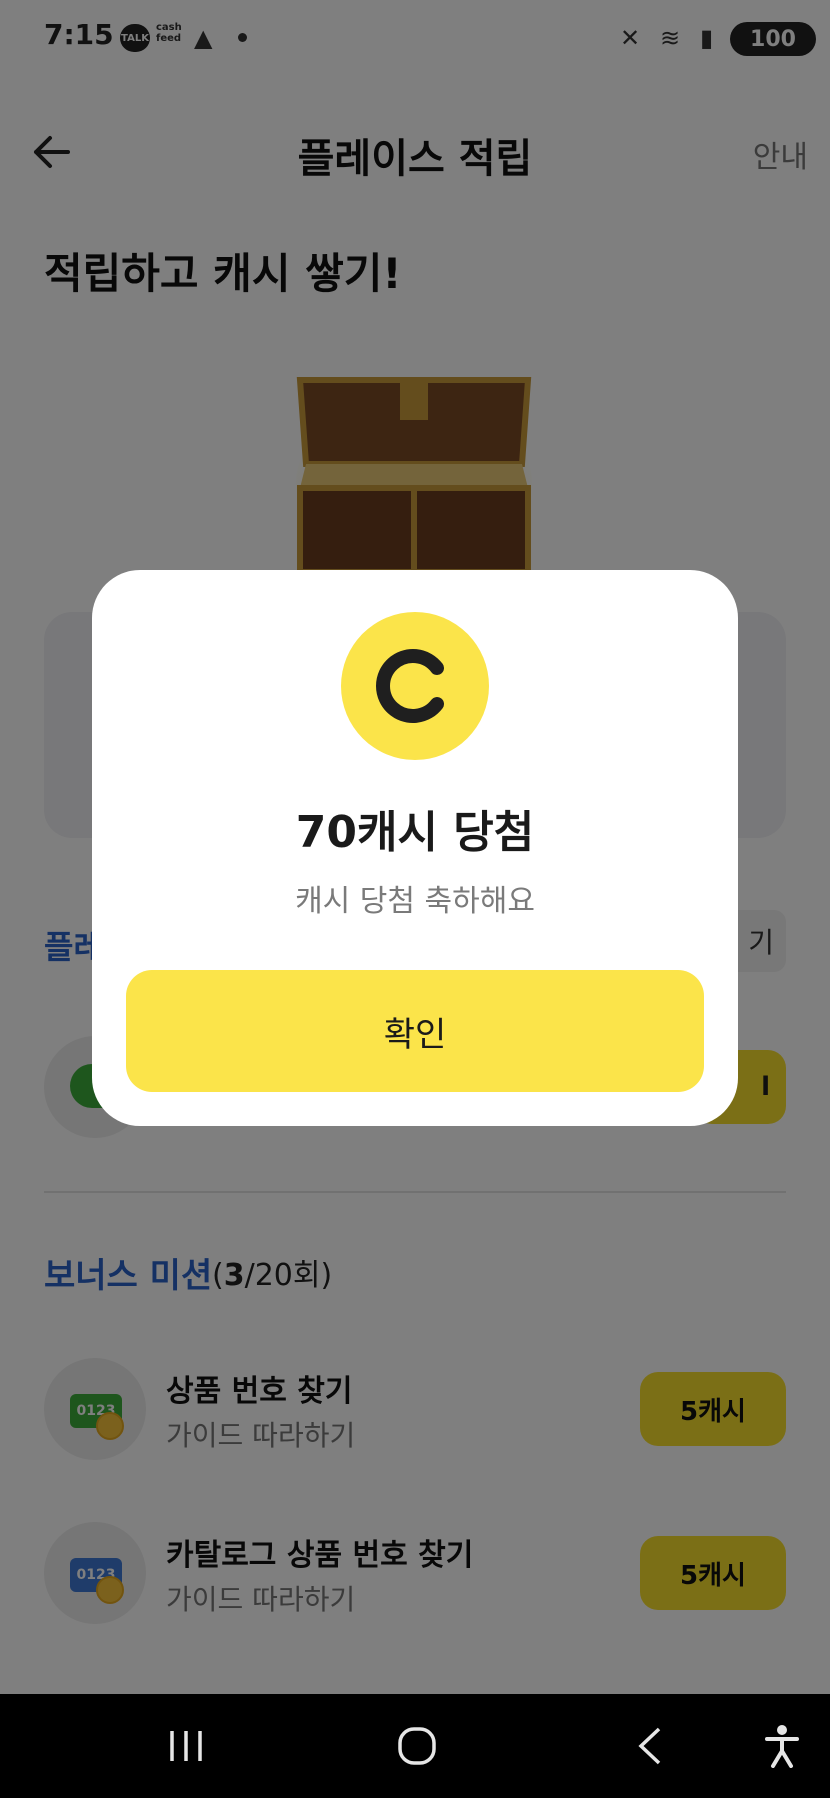  I want to click on recent-apps-icon, so click(186, 1746).